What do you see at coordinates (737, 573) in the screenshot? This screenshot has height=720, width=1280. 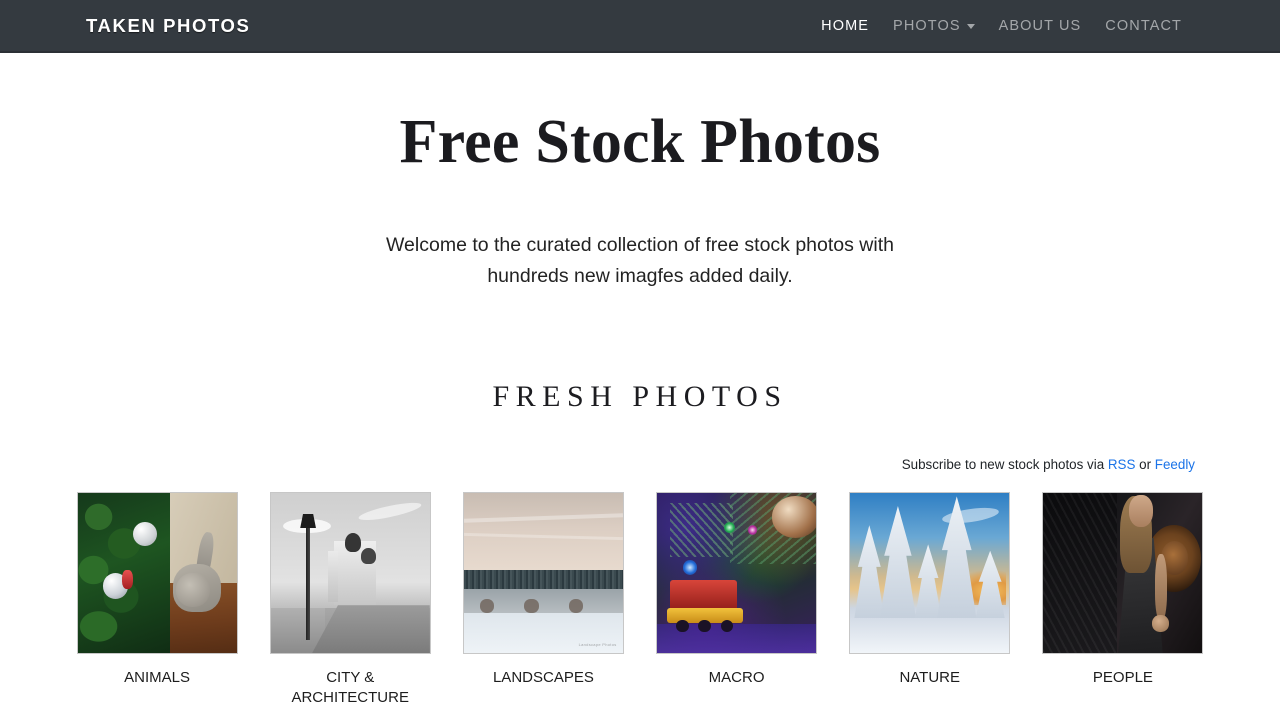 I see `category-thumbnail-macro` at bounding box center [737, 573].